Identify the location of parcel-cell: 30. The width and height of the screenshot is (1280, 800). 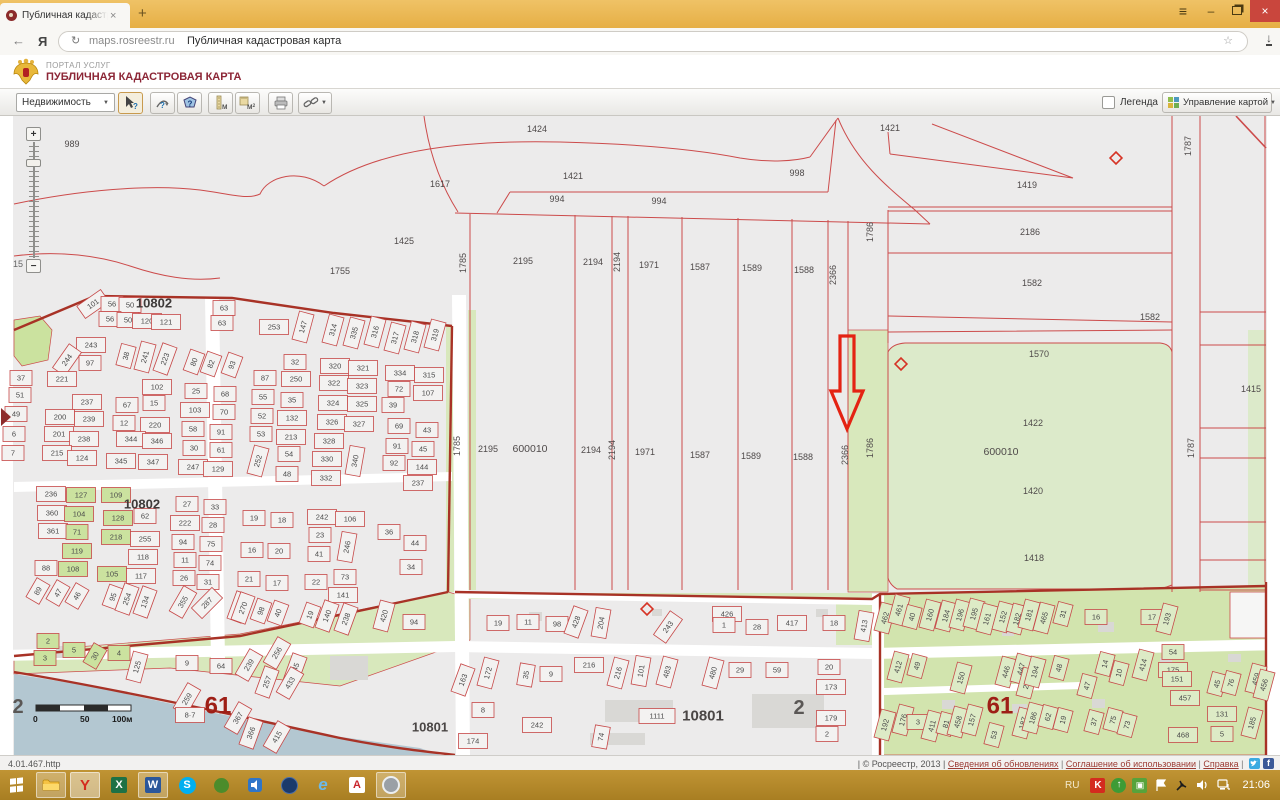
(194, 448).